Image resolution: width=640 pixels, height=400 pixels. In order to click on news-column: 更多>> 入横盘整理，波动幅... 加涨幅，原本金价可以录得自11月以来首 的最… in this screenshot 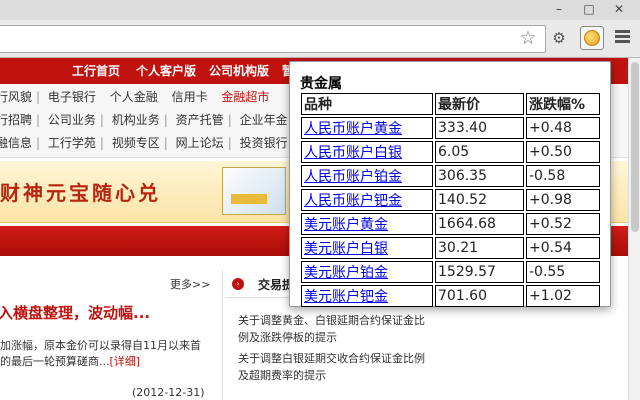, I will do `click(109, 335)`.